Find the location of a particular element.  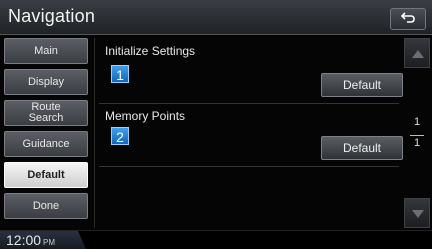

menu-item-label: Main is located at coordinates (46, 50).